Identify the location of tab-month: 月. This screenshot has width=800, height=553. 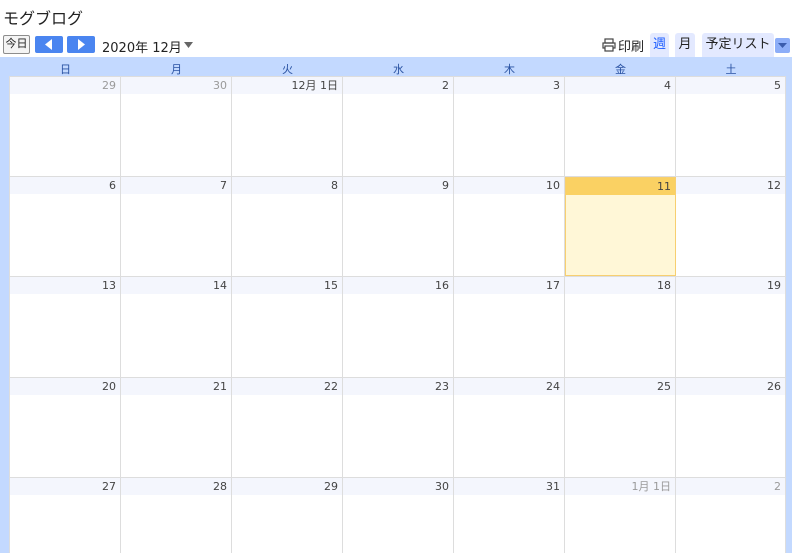
(685, 45).